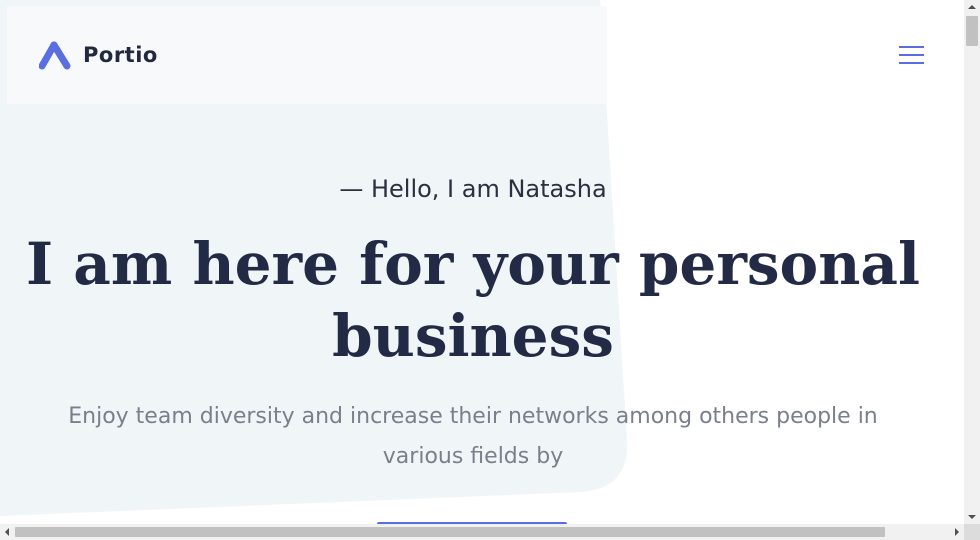 The height and width of the screenshot is (540, 980). I want to click on scroll-right-arrow-icon, so click(957, 532).